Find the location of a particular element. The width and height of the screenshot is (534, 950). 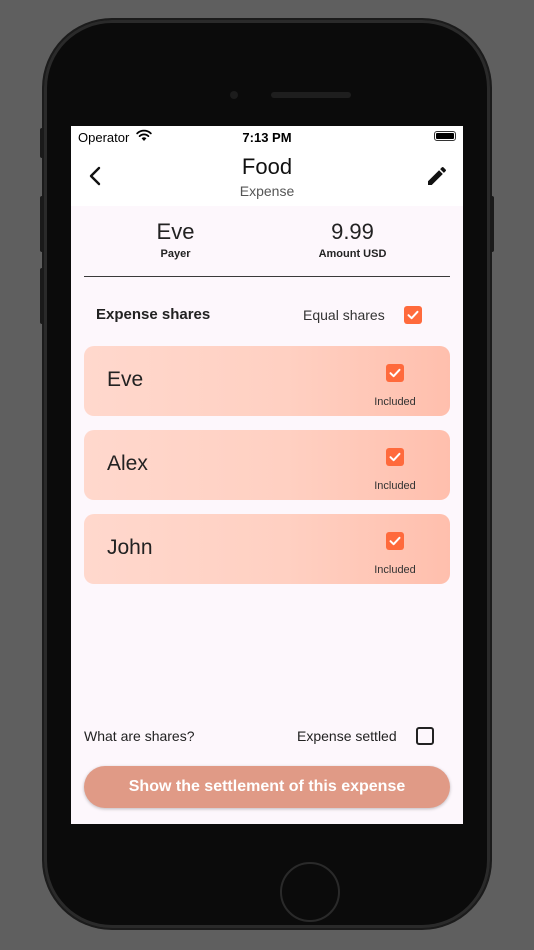

volume-down-button is located at coordinates (42, 296).